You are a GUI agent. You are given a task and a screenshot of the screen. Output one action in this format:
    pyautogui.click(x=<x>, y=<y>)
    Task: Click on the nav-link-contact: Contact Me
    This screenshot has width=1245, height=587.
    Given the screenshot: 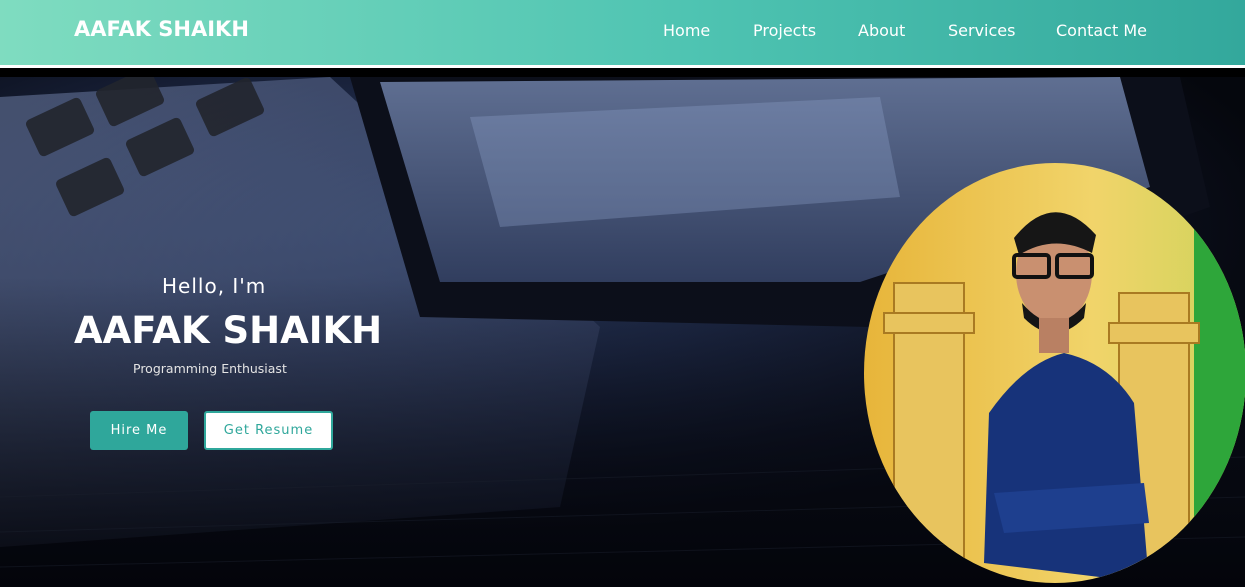 What is the action you would take?
    pyautogui.click(x=1101, y=30)
    